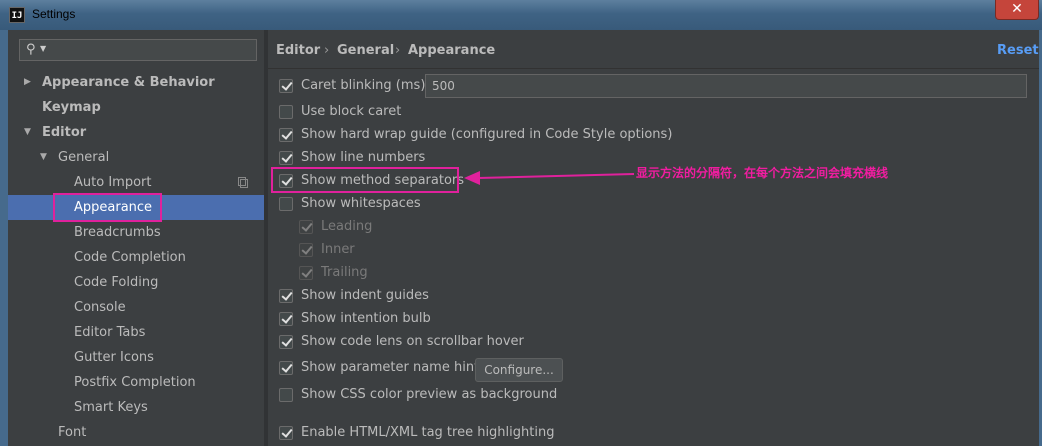  What do you see at coordinates (243, 182) in the screenshot?
I see `project-settings-icon` at bounding box center [243, 182].